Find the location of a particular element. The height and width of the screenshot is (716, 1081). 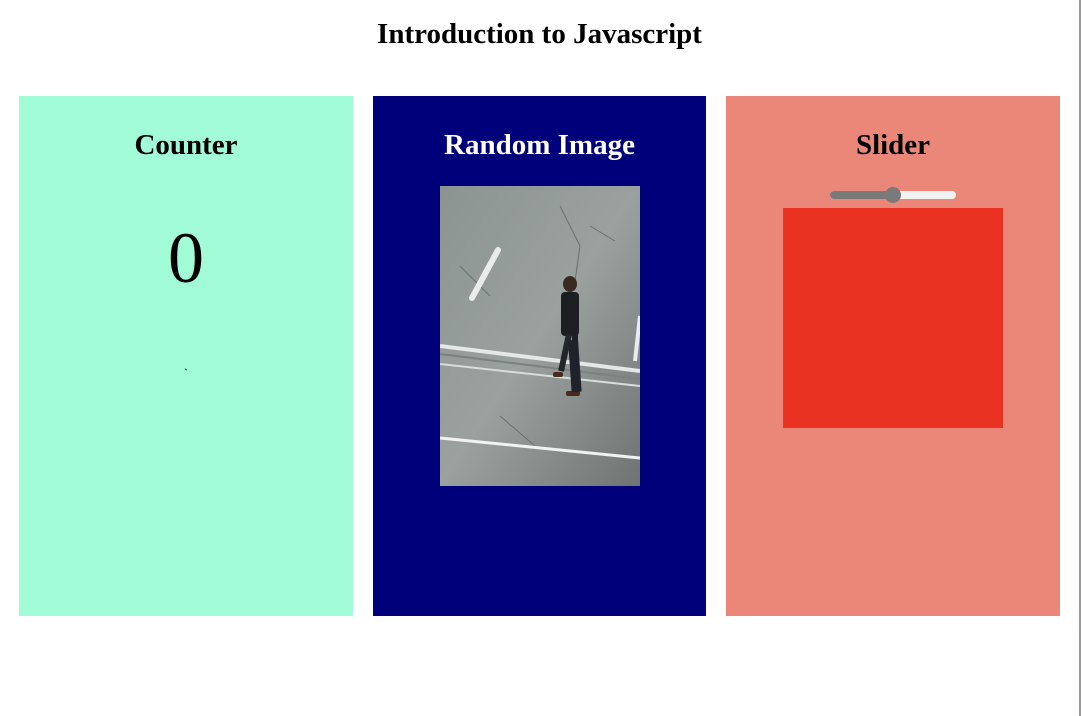

counter-value: 0 is located at coordinates (186, 258).